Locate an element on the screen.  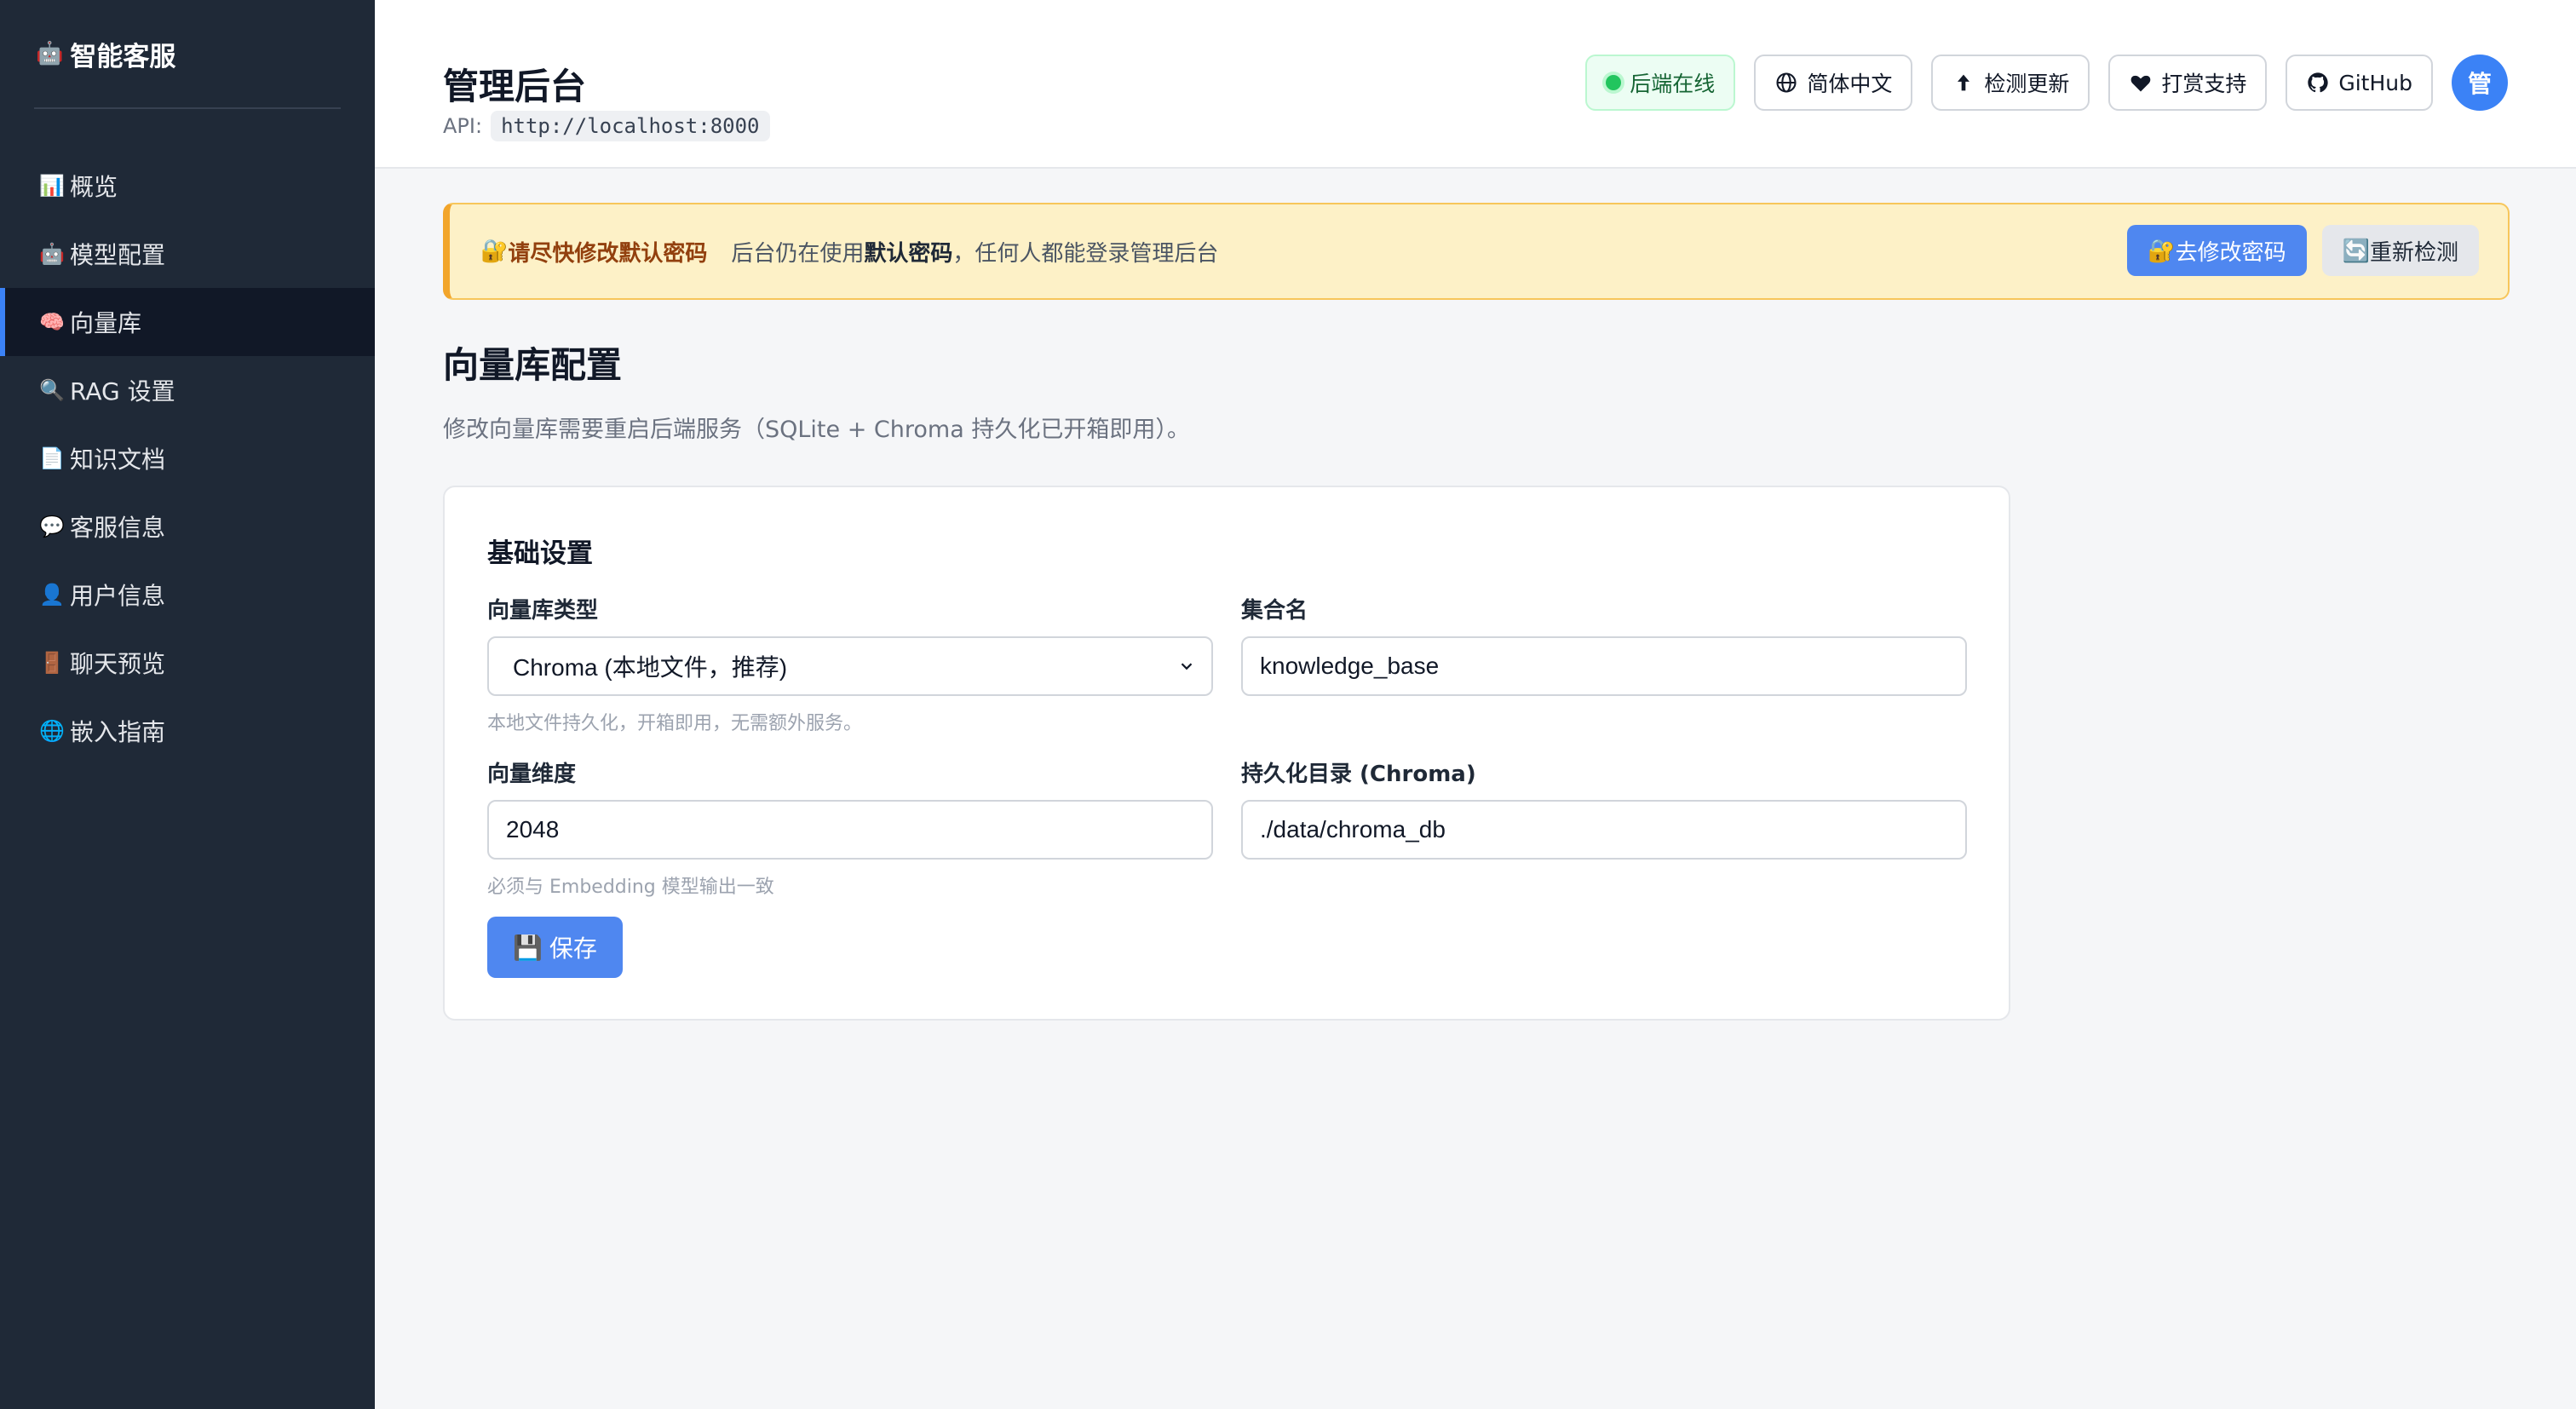
save-button: 💾 保存 is located at coordinates (555, 947).